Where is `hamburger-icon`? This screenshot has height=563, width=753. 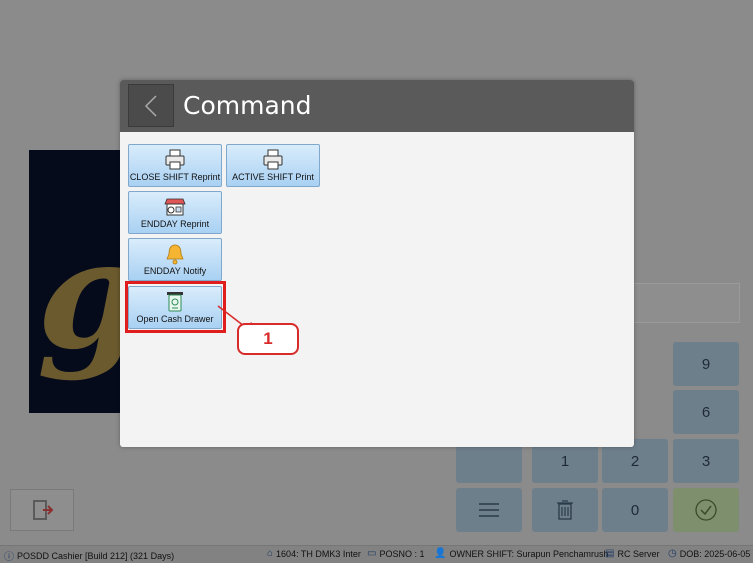
hamburger-icon is located at coordinates (489, 510).